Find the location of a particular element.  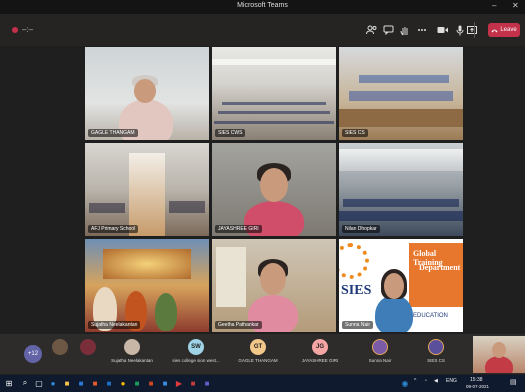

window-title: Microsoft Teams is located at coordinates (262, 5).